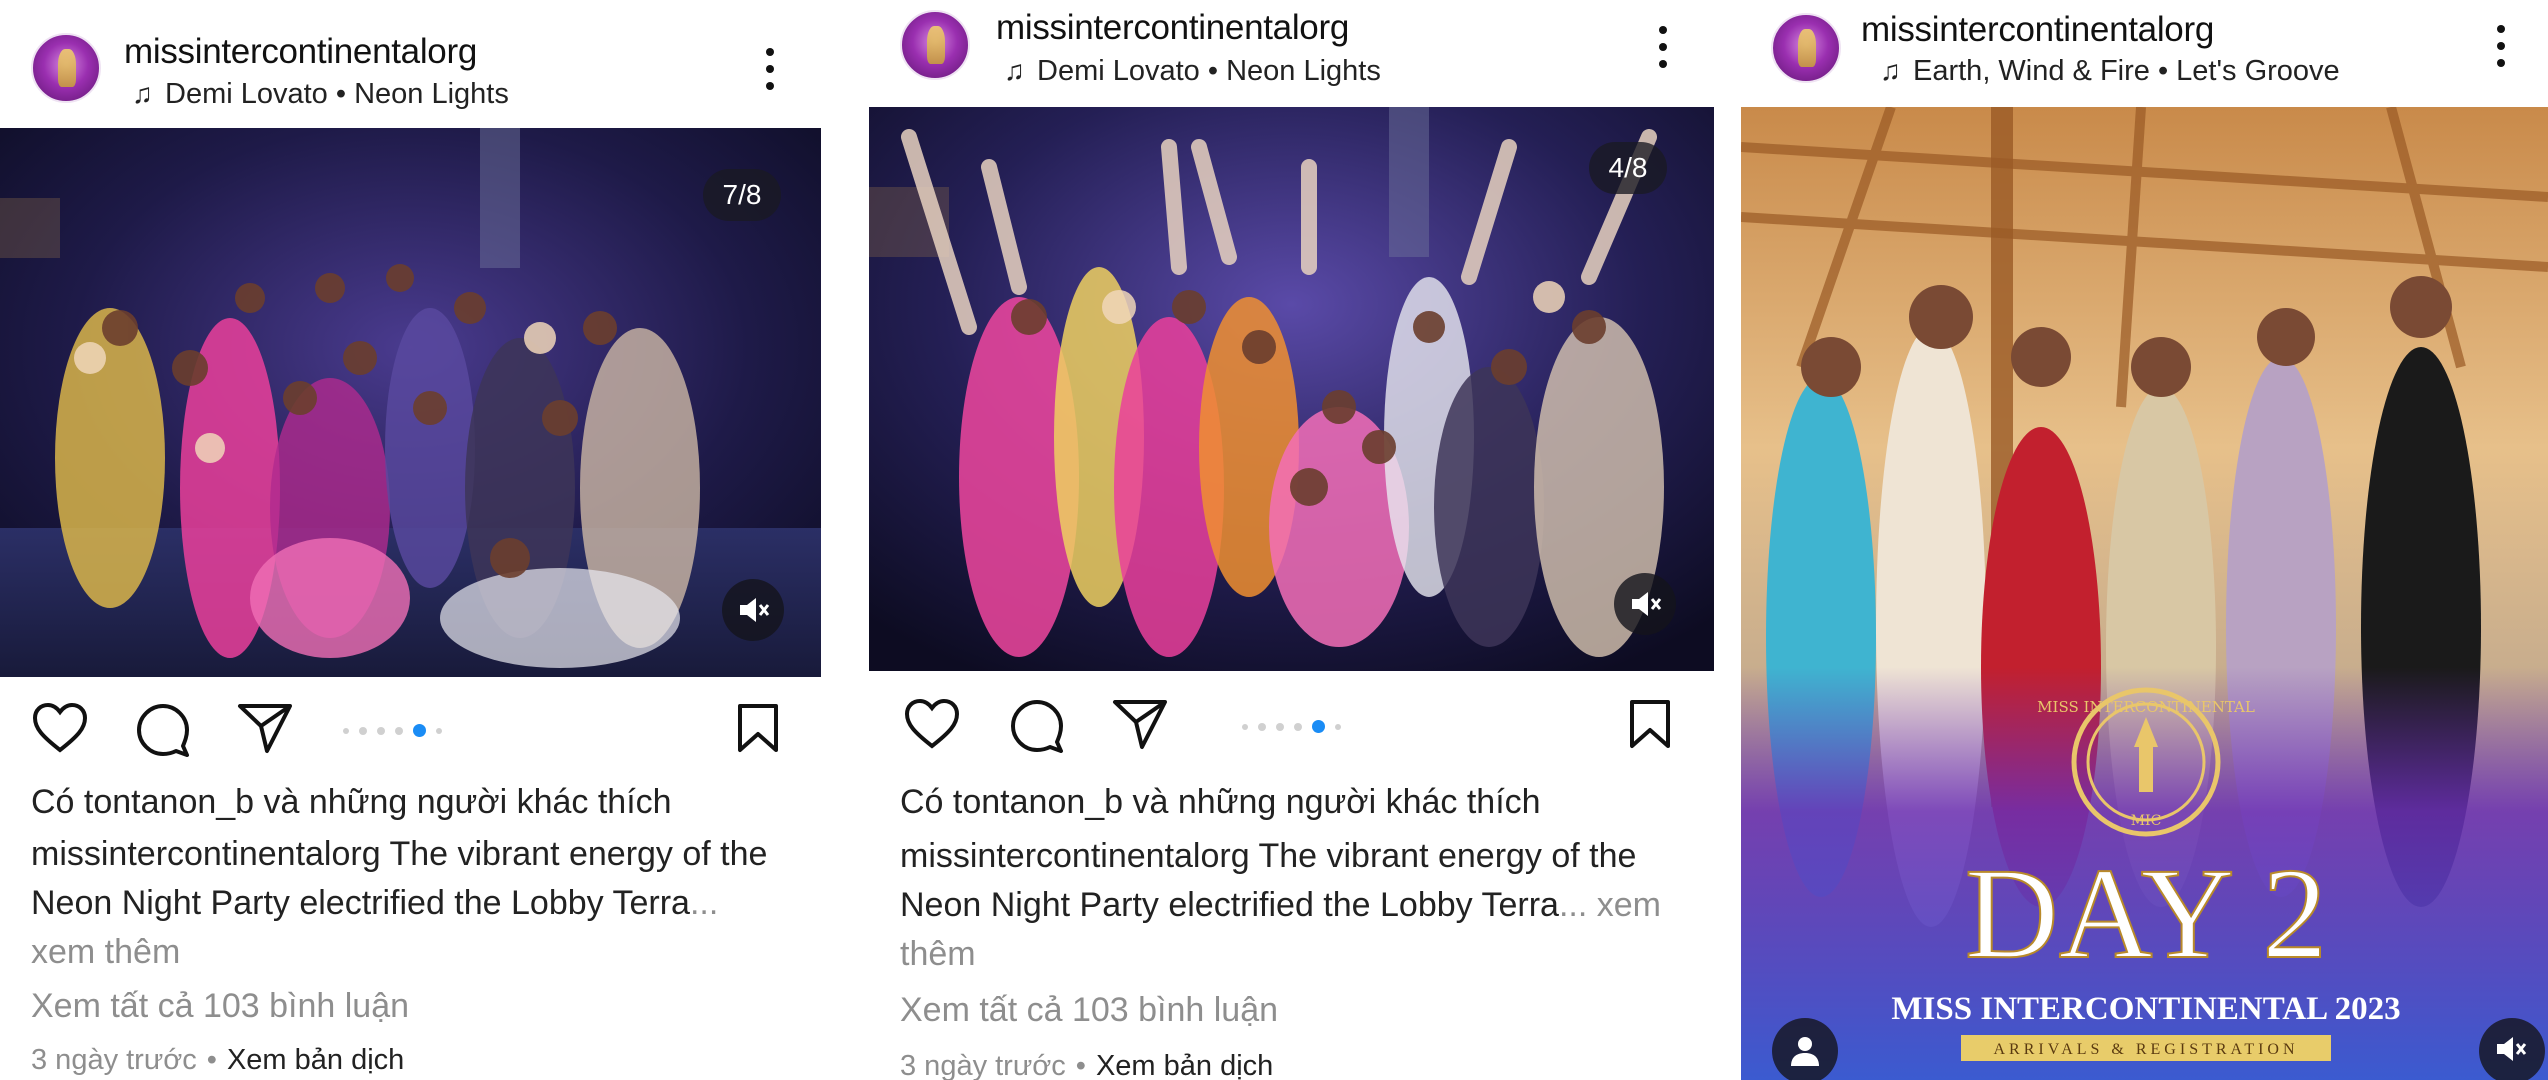 Image resolution: width=2548 pixels, height=1080 pixels. Describe the element at coordinates (2145, 1049) in the screenshot. I see `overlay-tagline: ARRIVALS & REGISTRATION` at that location.